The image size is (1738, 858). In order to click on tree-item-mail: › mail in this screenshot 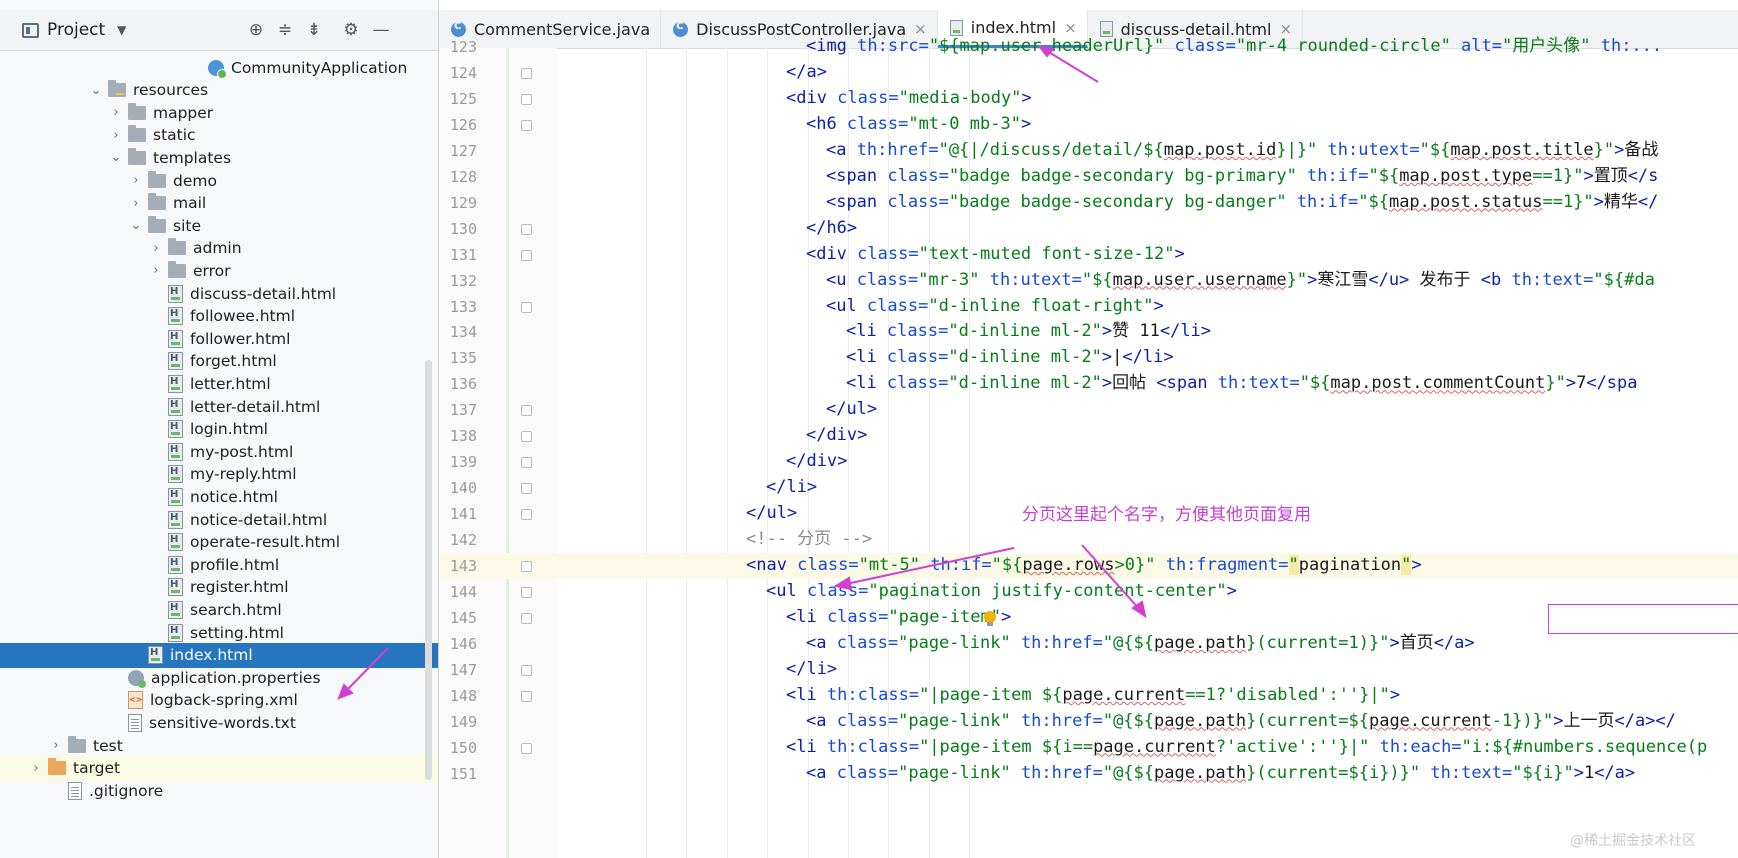, I will do `click(219, 203)`.